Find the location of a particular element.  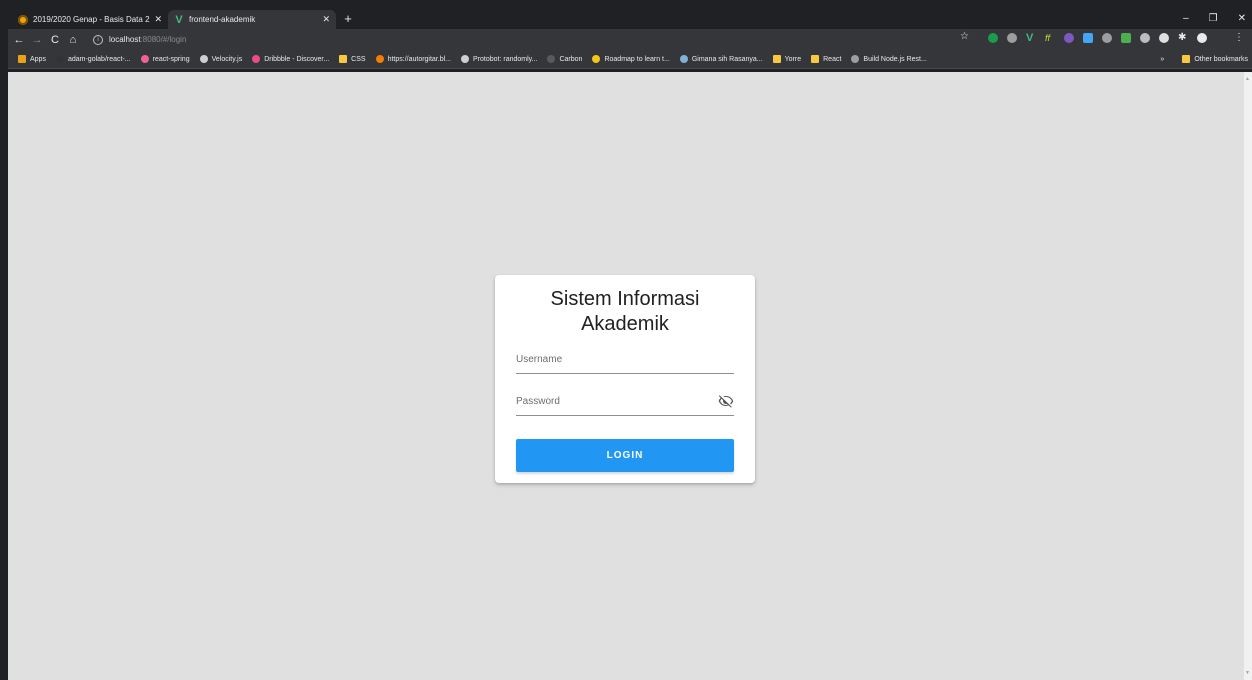

username-field-wrapper is located at coordinates (625, 361).